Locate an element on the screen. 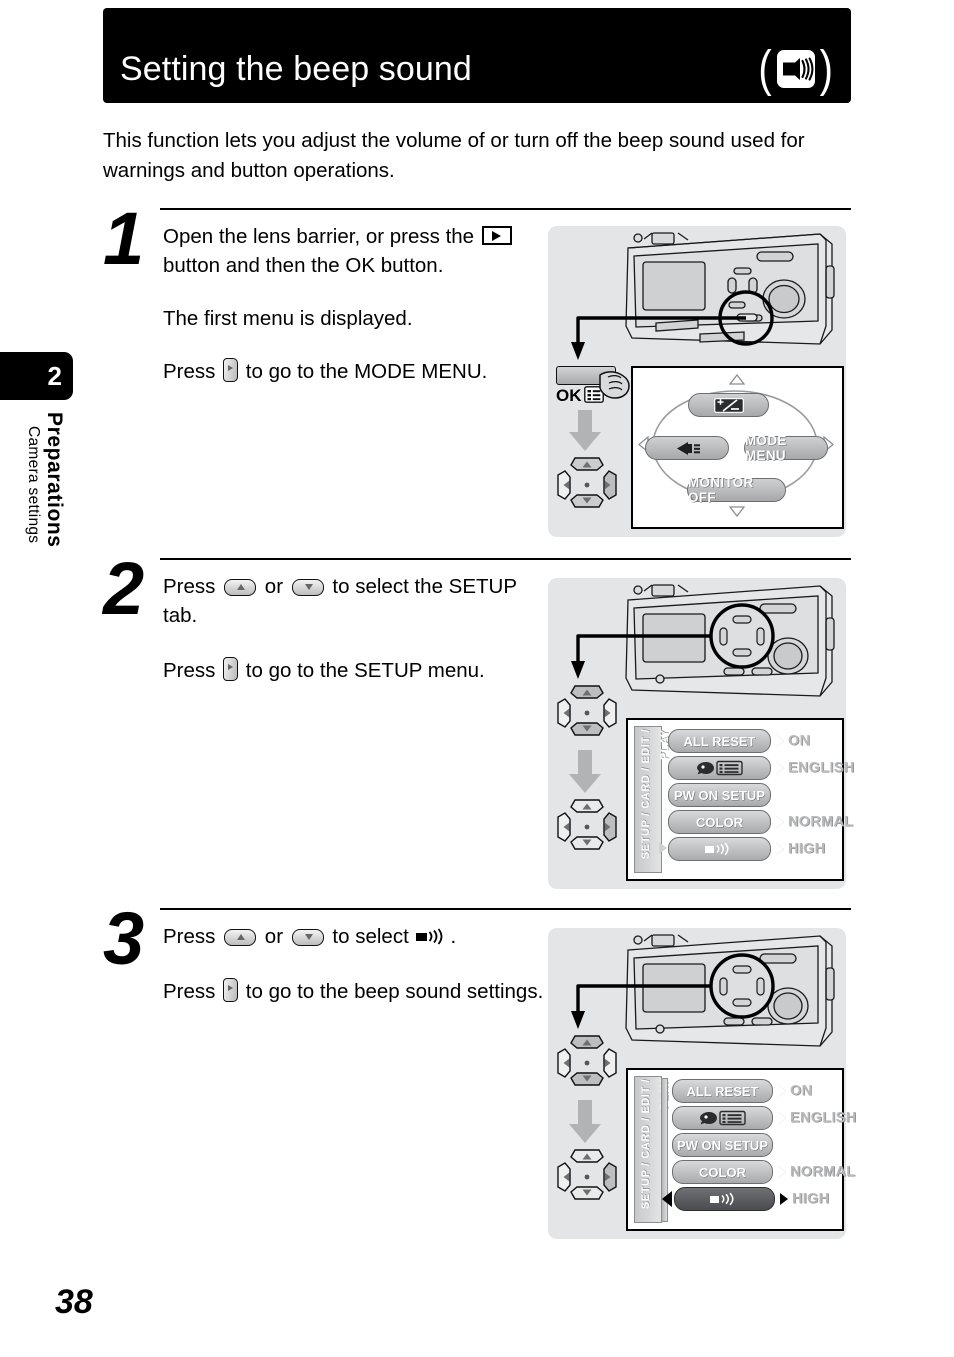 Image resolution: width=954 pixels, height=1357 pixels. chapter-label-vertical: Preparations Camera settings is located at coordinates (45, 480).